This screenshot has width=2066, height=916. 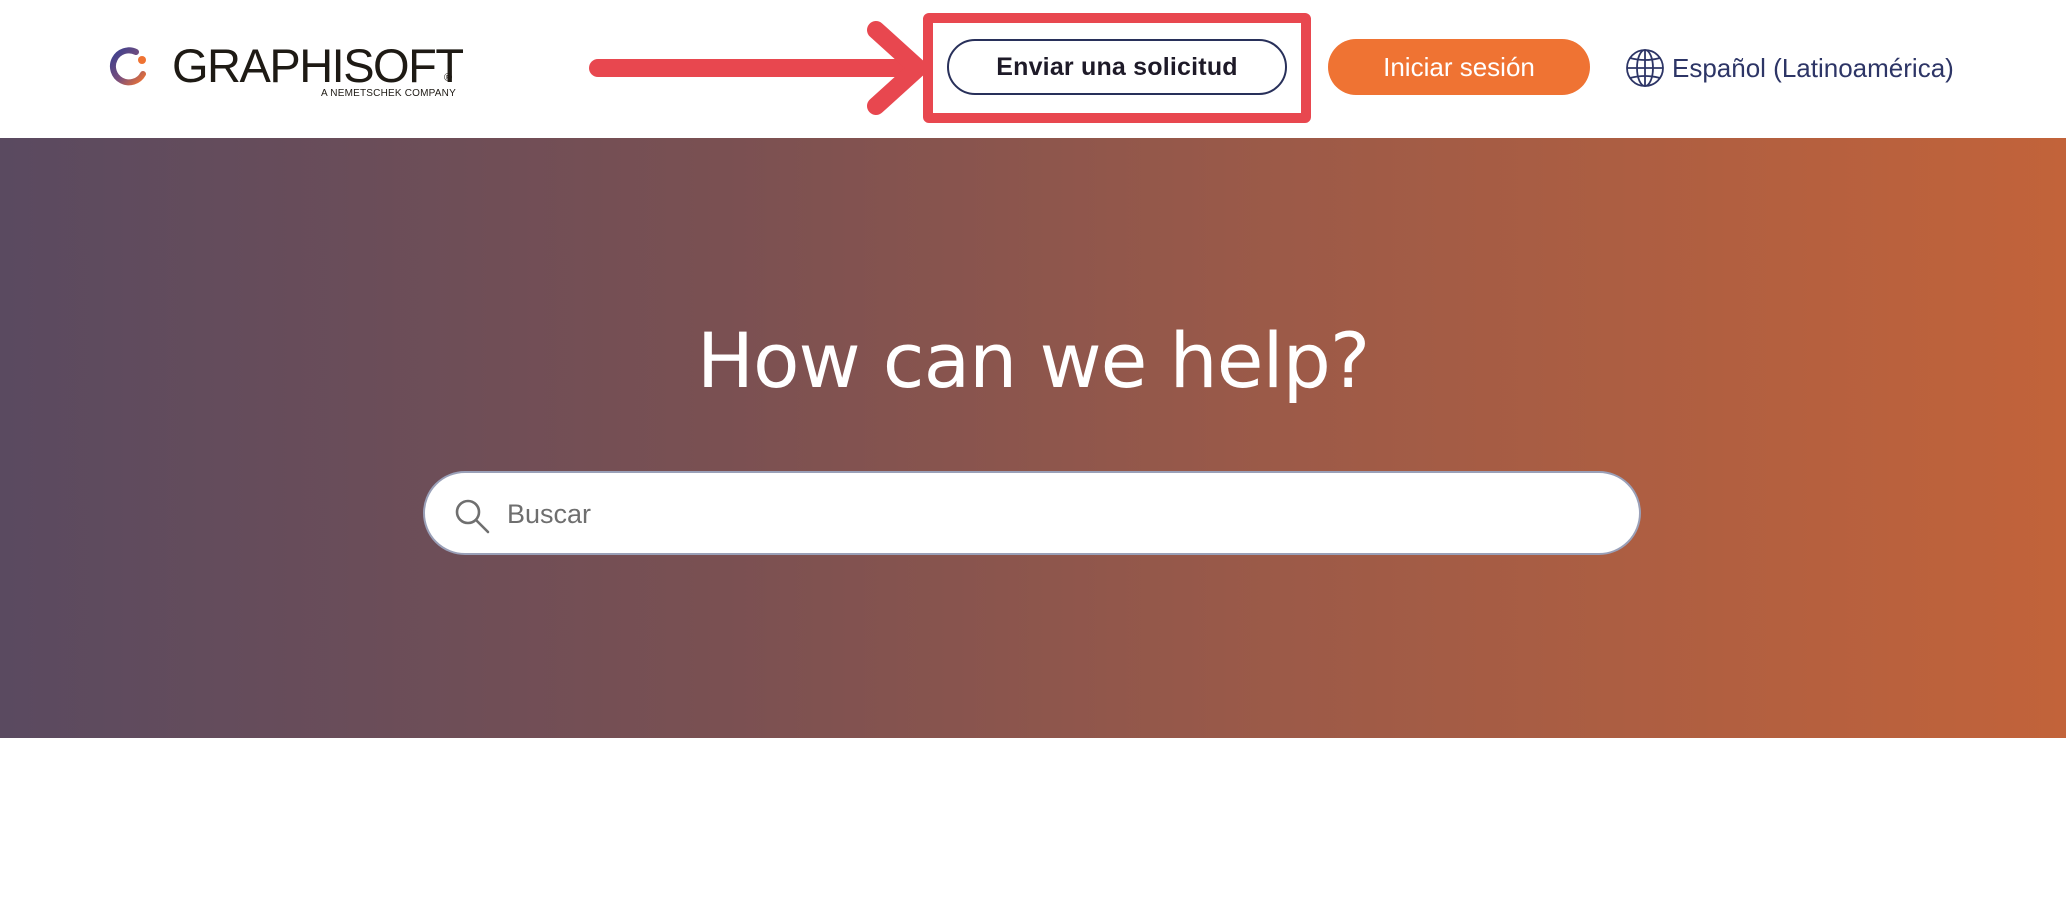 What do you see at coordinates (1033, 360) in the screenshot?
I see `hero-title: How can we help?` at bounding box center [1033, 360].